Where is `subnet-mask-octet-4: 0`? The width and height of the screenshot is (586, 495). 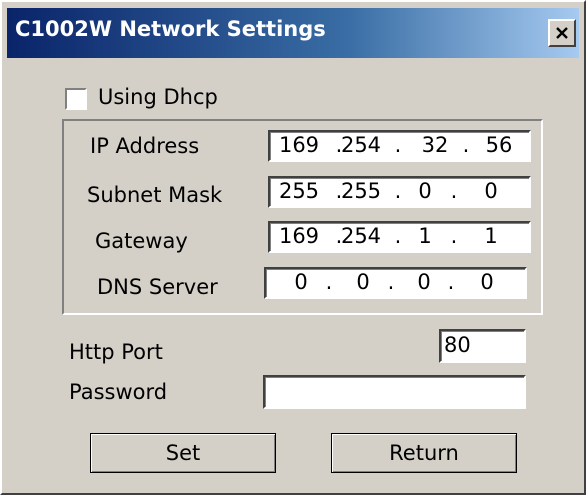
subnet-mask-octet-4: 0 is located at coordinates (491, 191).